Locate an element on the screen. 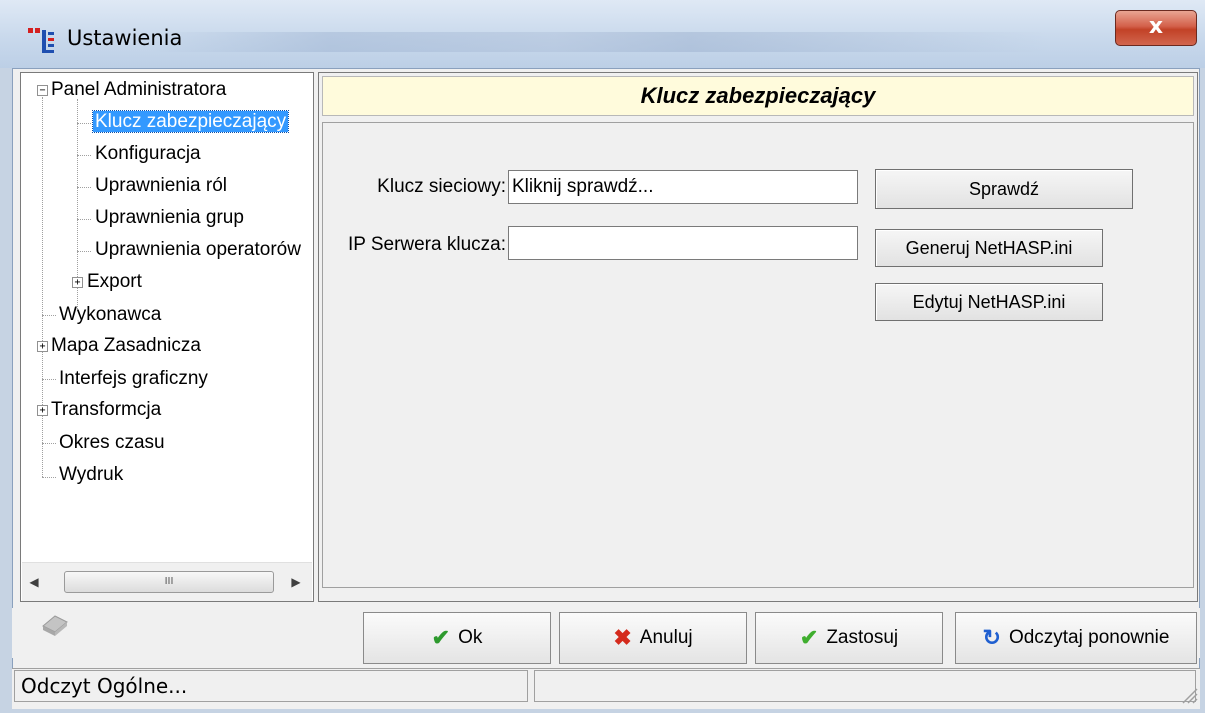 This screenshot has height=713, width=1205. tree-item-okres-czasu: Okres czasu is located at coordinates (112, 443).